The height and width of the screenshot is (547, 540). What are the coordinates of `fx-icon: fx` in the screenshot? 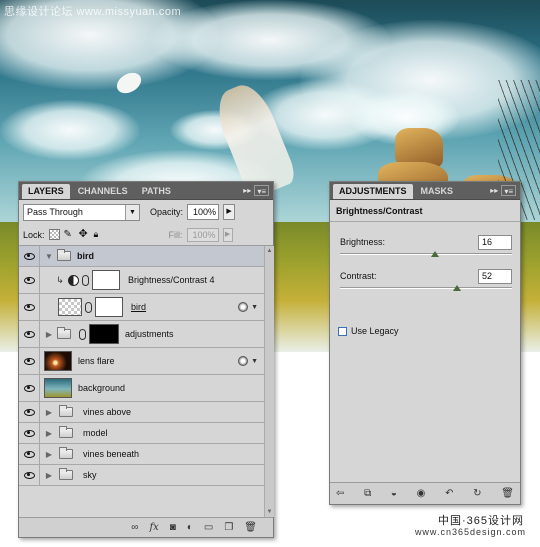 It's located at (153, 527).